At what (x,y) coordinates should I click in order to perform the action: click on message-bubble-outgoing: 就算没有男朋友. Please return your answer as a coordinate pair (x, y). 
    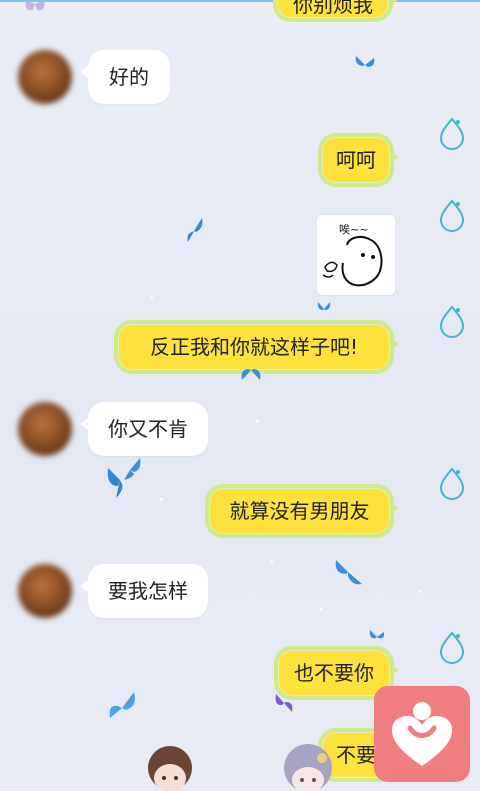
    Looking at the image, I should click on (302, 511).